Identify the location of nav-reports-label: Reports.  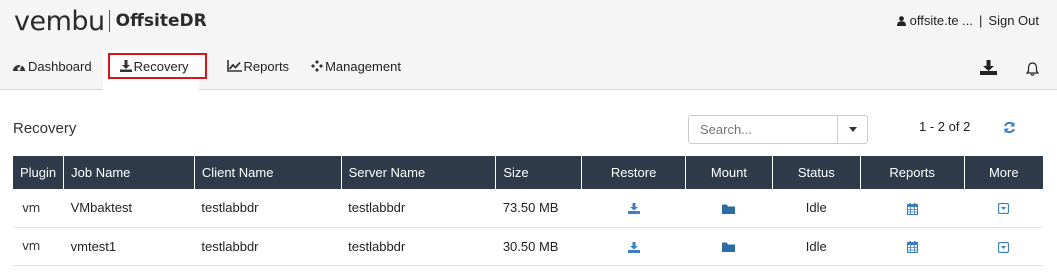
(266, 66).